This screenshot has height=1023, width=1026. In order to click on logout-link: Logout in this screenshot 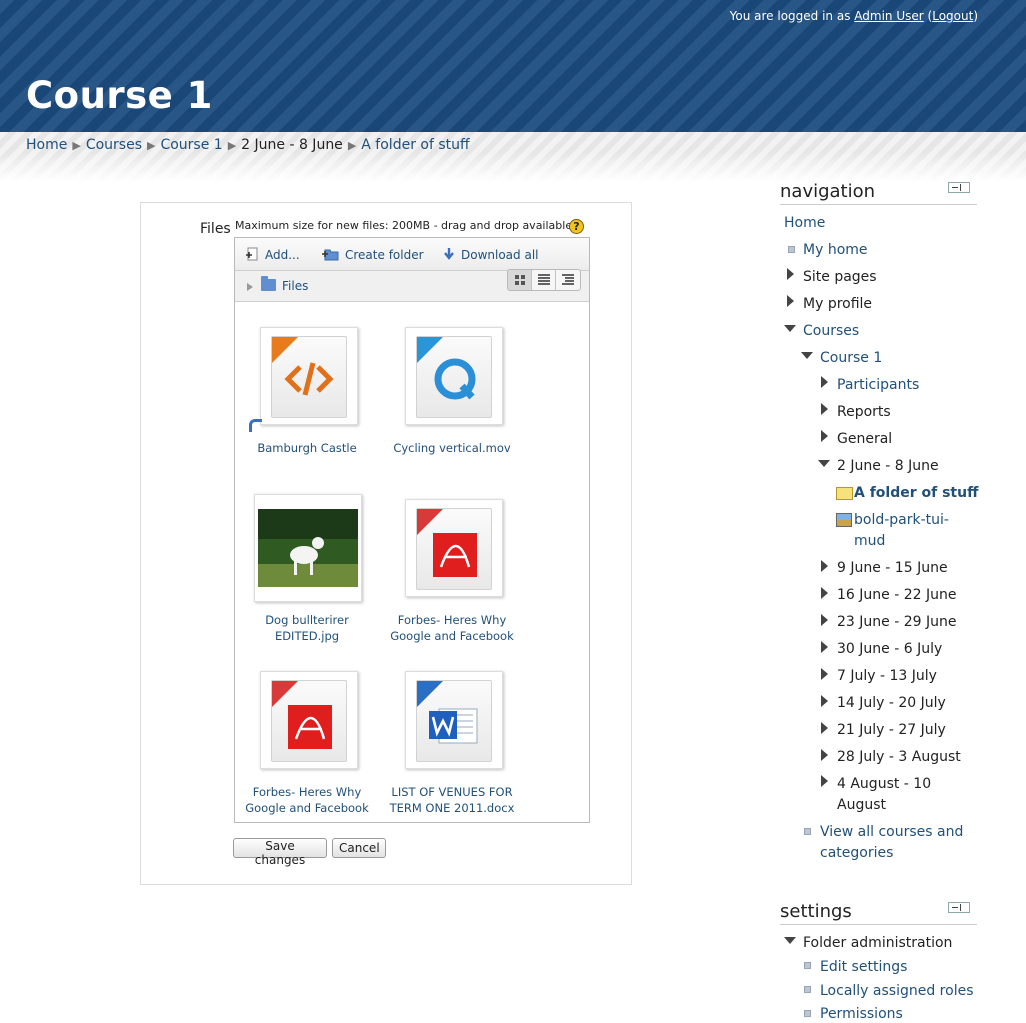, I will do `click(952, 16)`.